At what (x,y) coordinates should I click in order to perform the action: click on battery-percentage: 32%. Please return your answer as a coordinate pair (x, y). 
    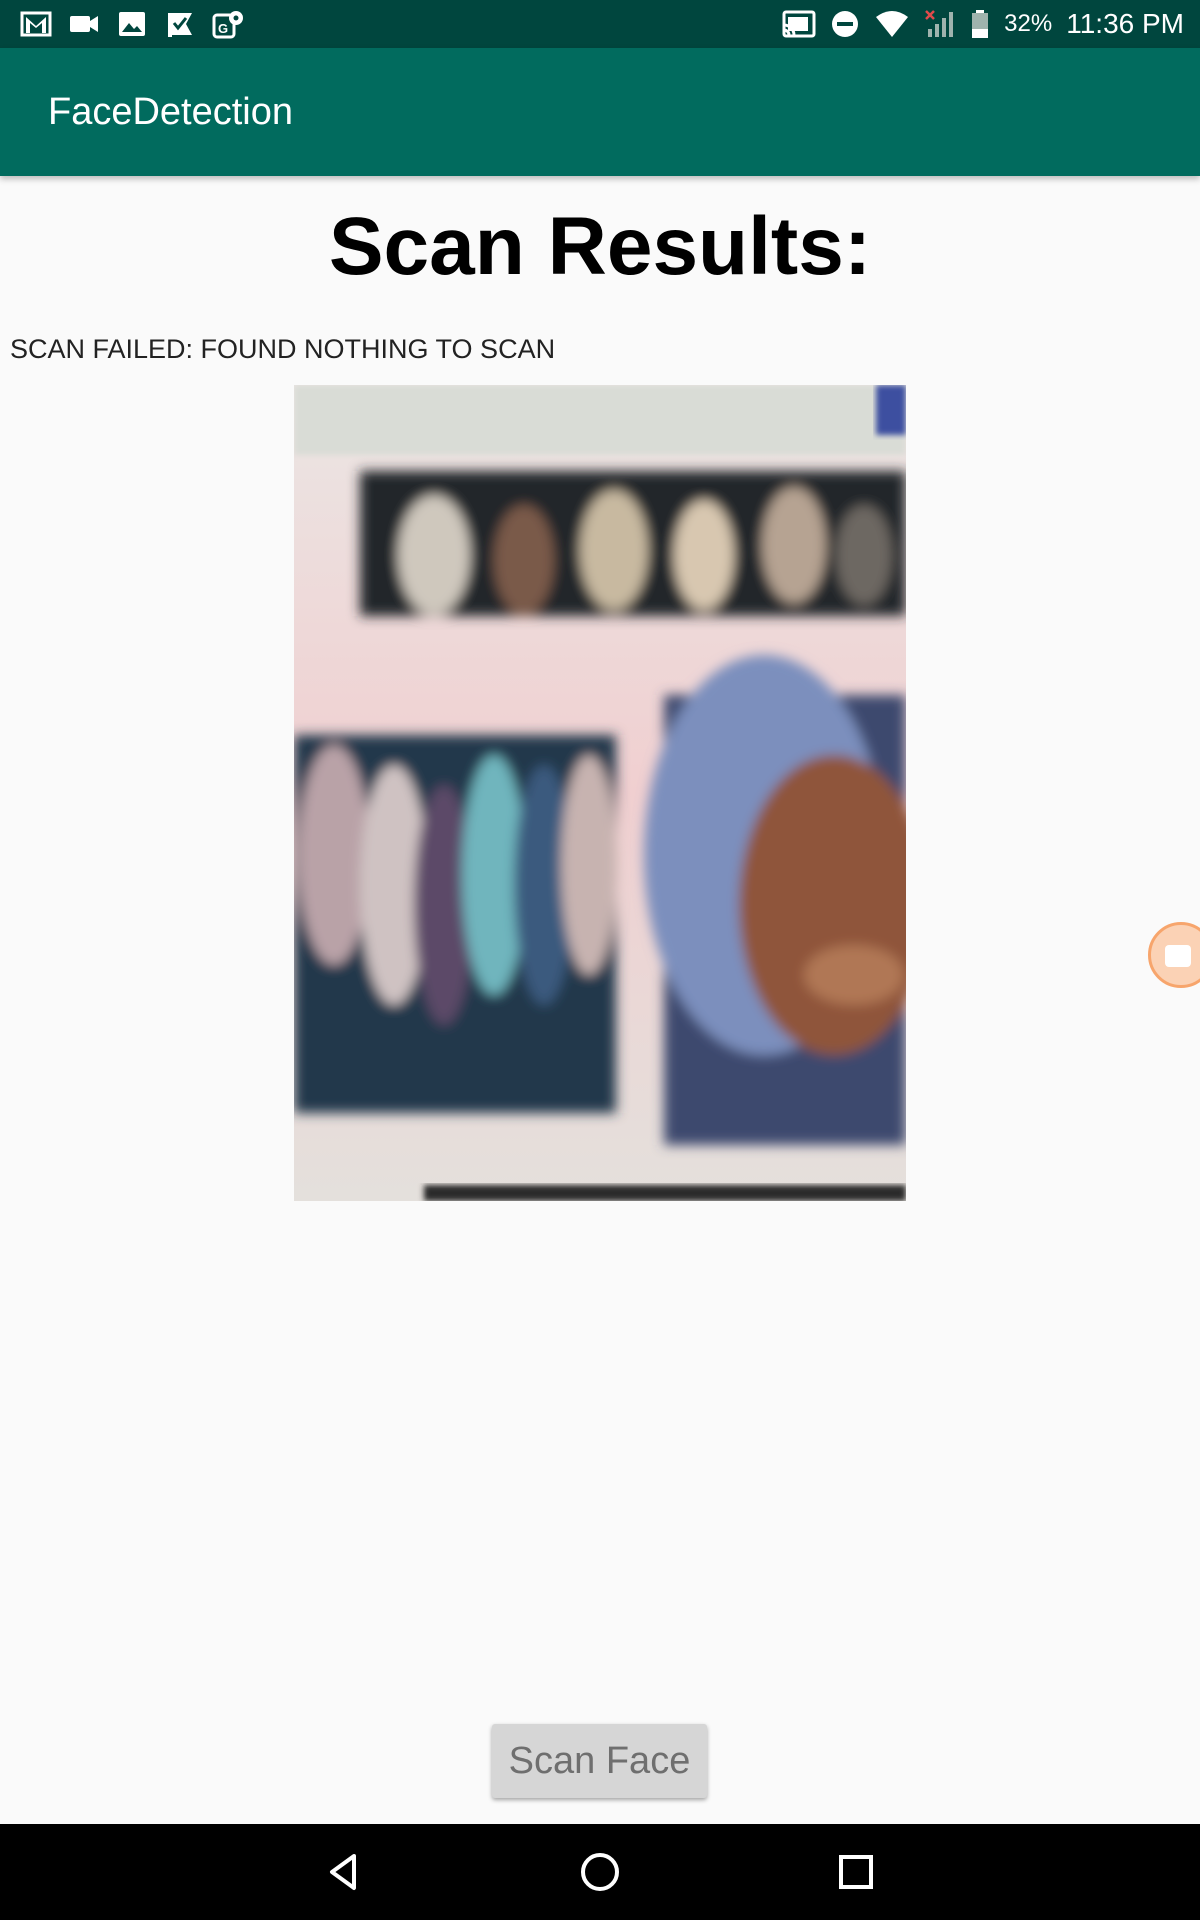
    Looking at the image, I should click on (1028, 23).